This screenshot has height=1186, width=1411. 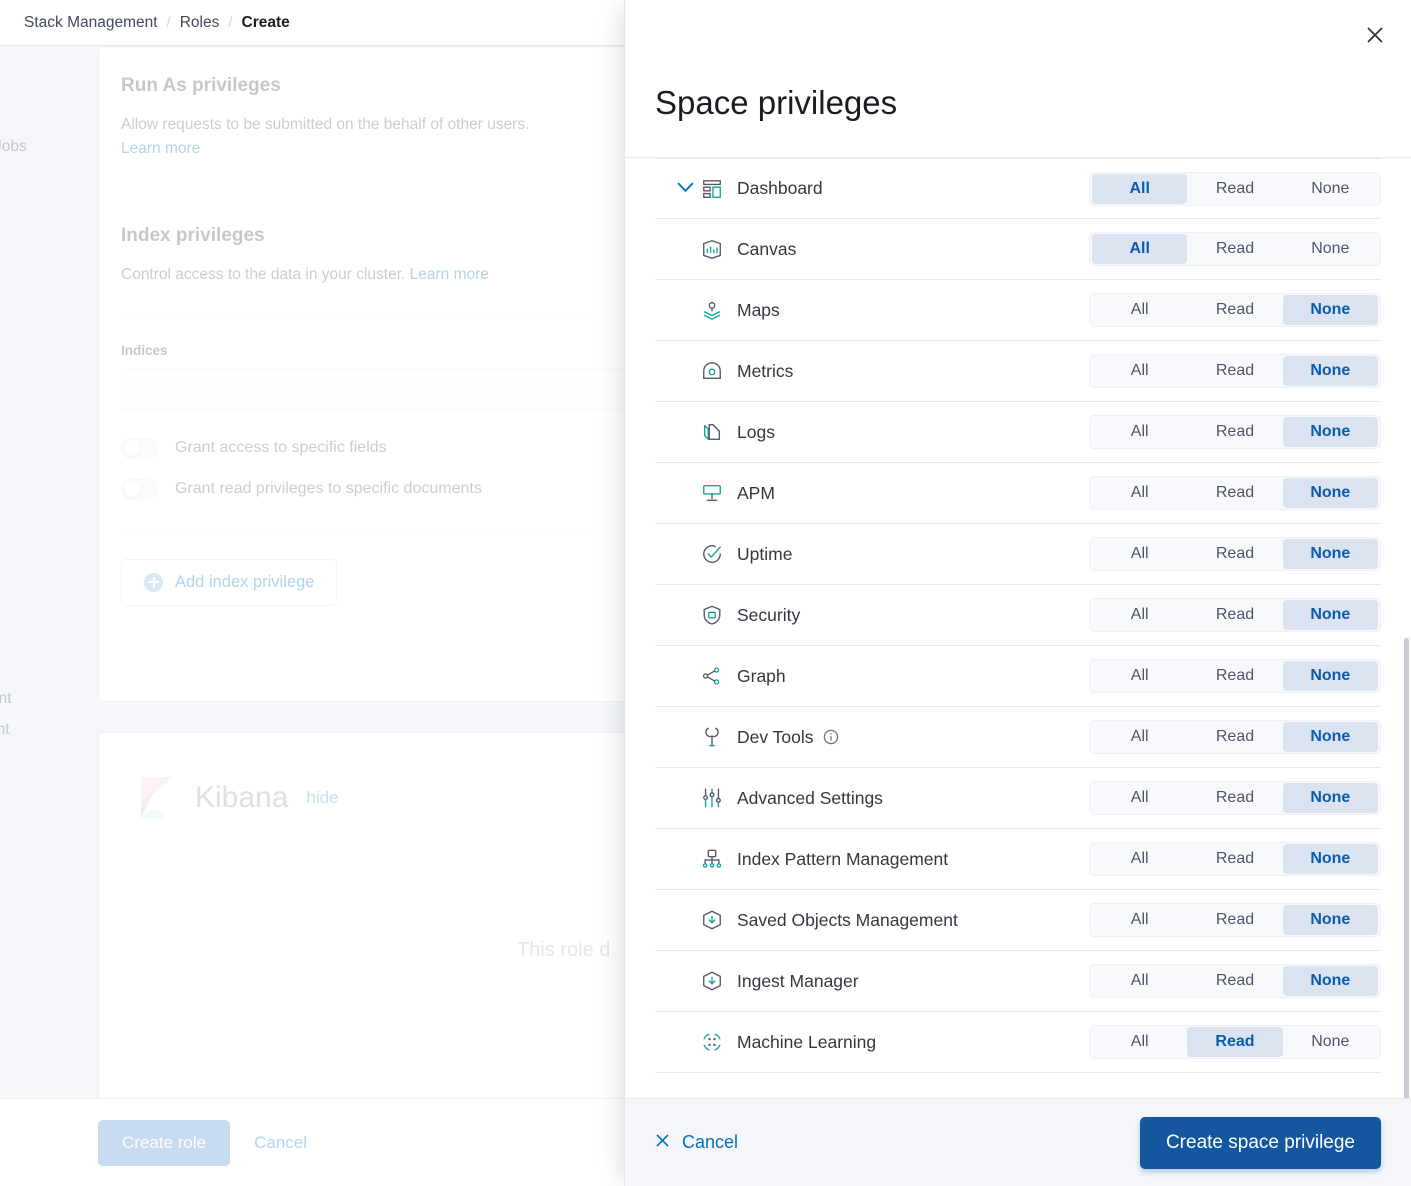 I want to click on flyout-scrollbar, so click(x=1406, y=868).